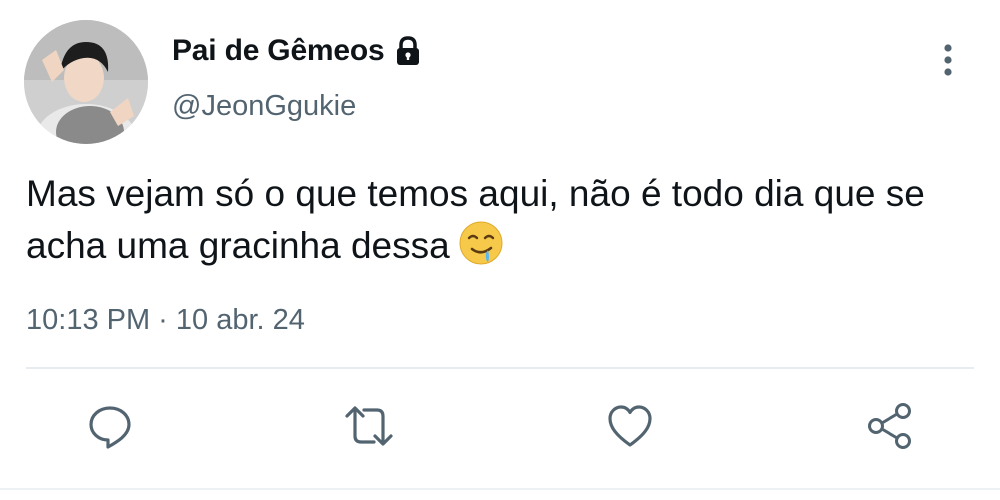 Image resolution: width=1000 pixels, height=500 pixels. Describe the element at coordinates (948, 61) in the screenshot. I see `more-vertical-icon` at that location.